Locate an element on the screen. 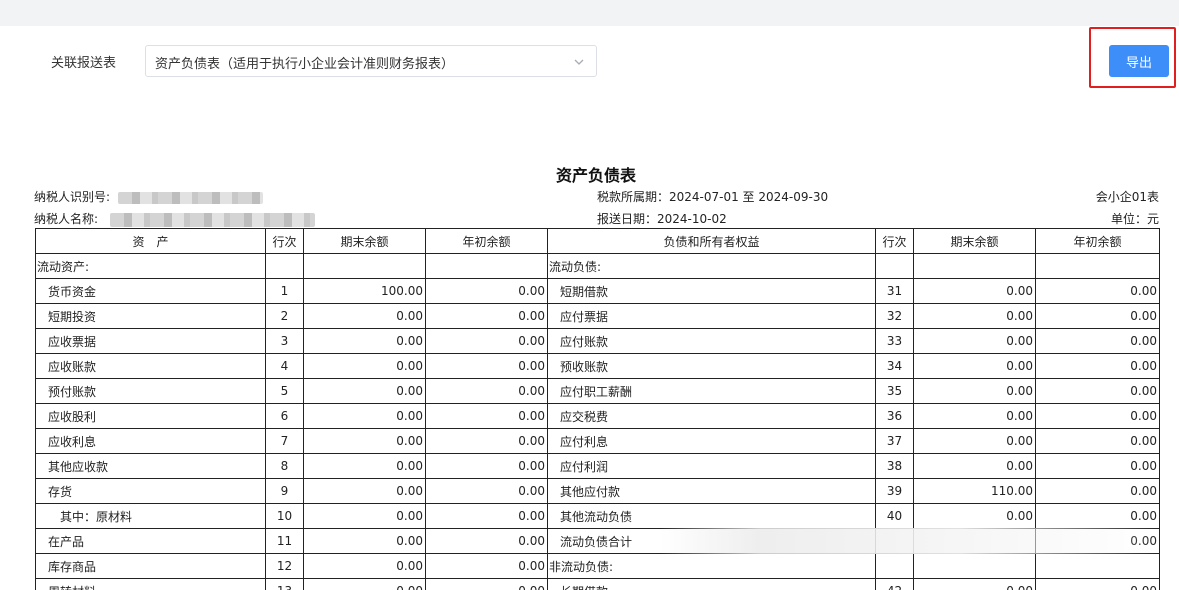  asset-name: 预付账款 is located at coordinates (150, 391).